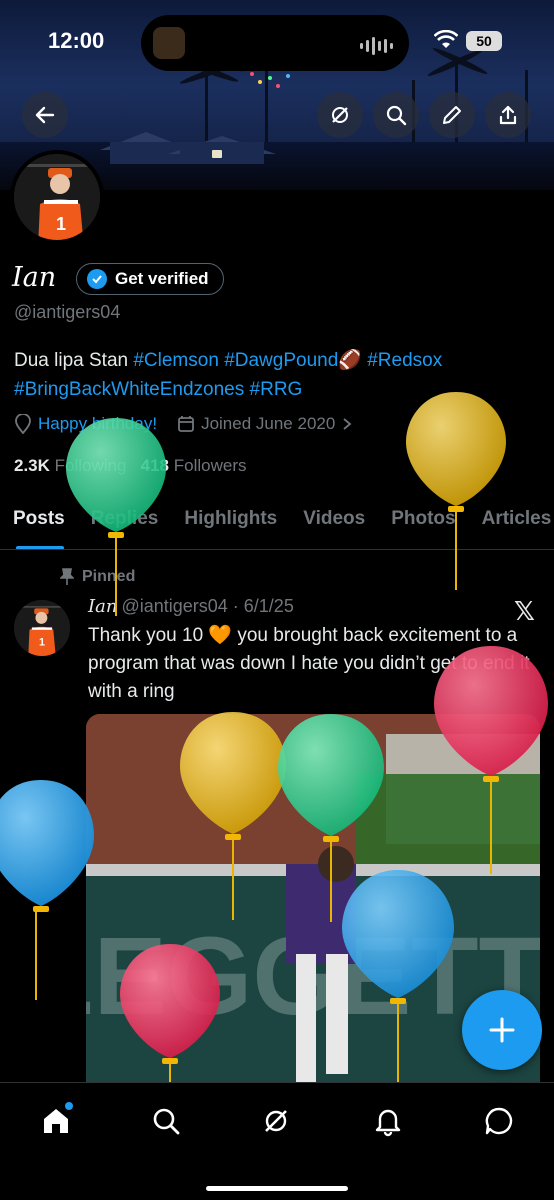  Describe the element at coordinates (129, 389) in the screenshot. I see `hashtag-link: #BringBackWhiteEndzones` at that location.